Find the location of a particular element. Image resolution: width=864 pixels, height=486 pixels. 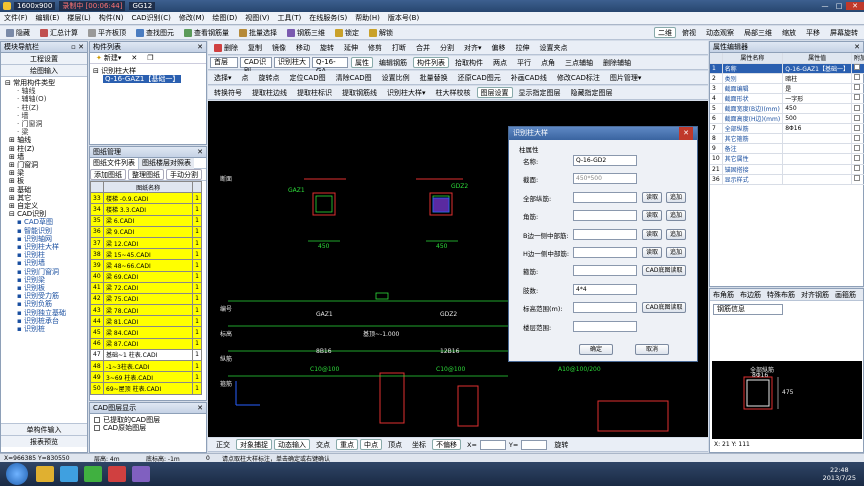

lock-button: 锁定 is located at coordinates (347, 32).